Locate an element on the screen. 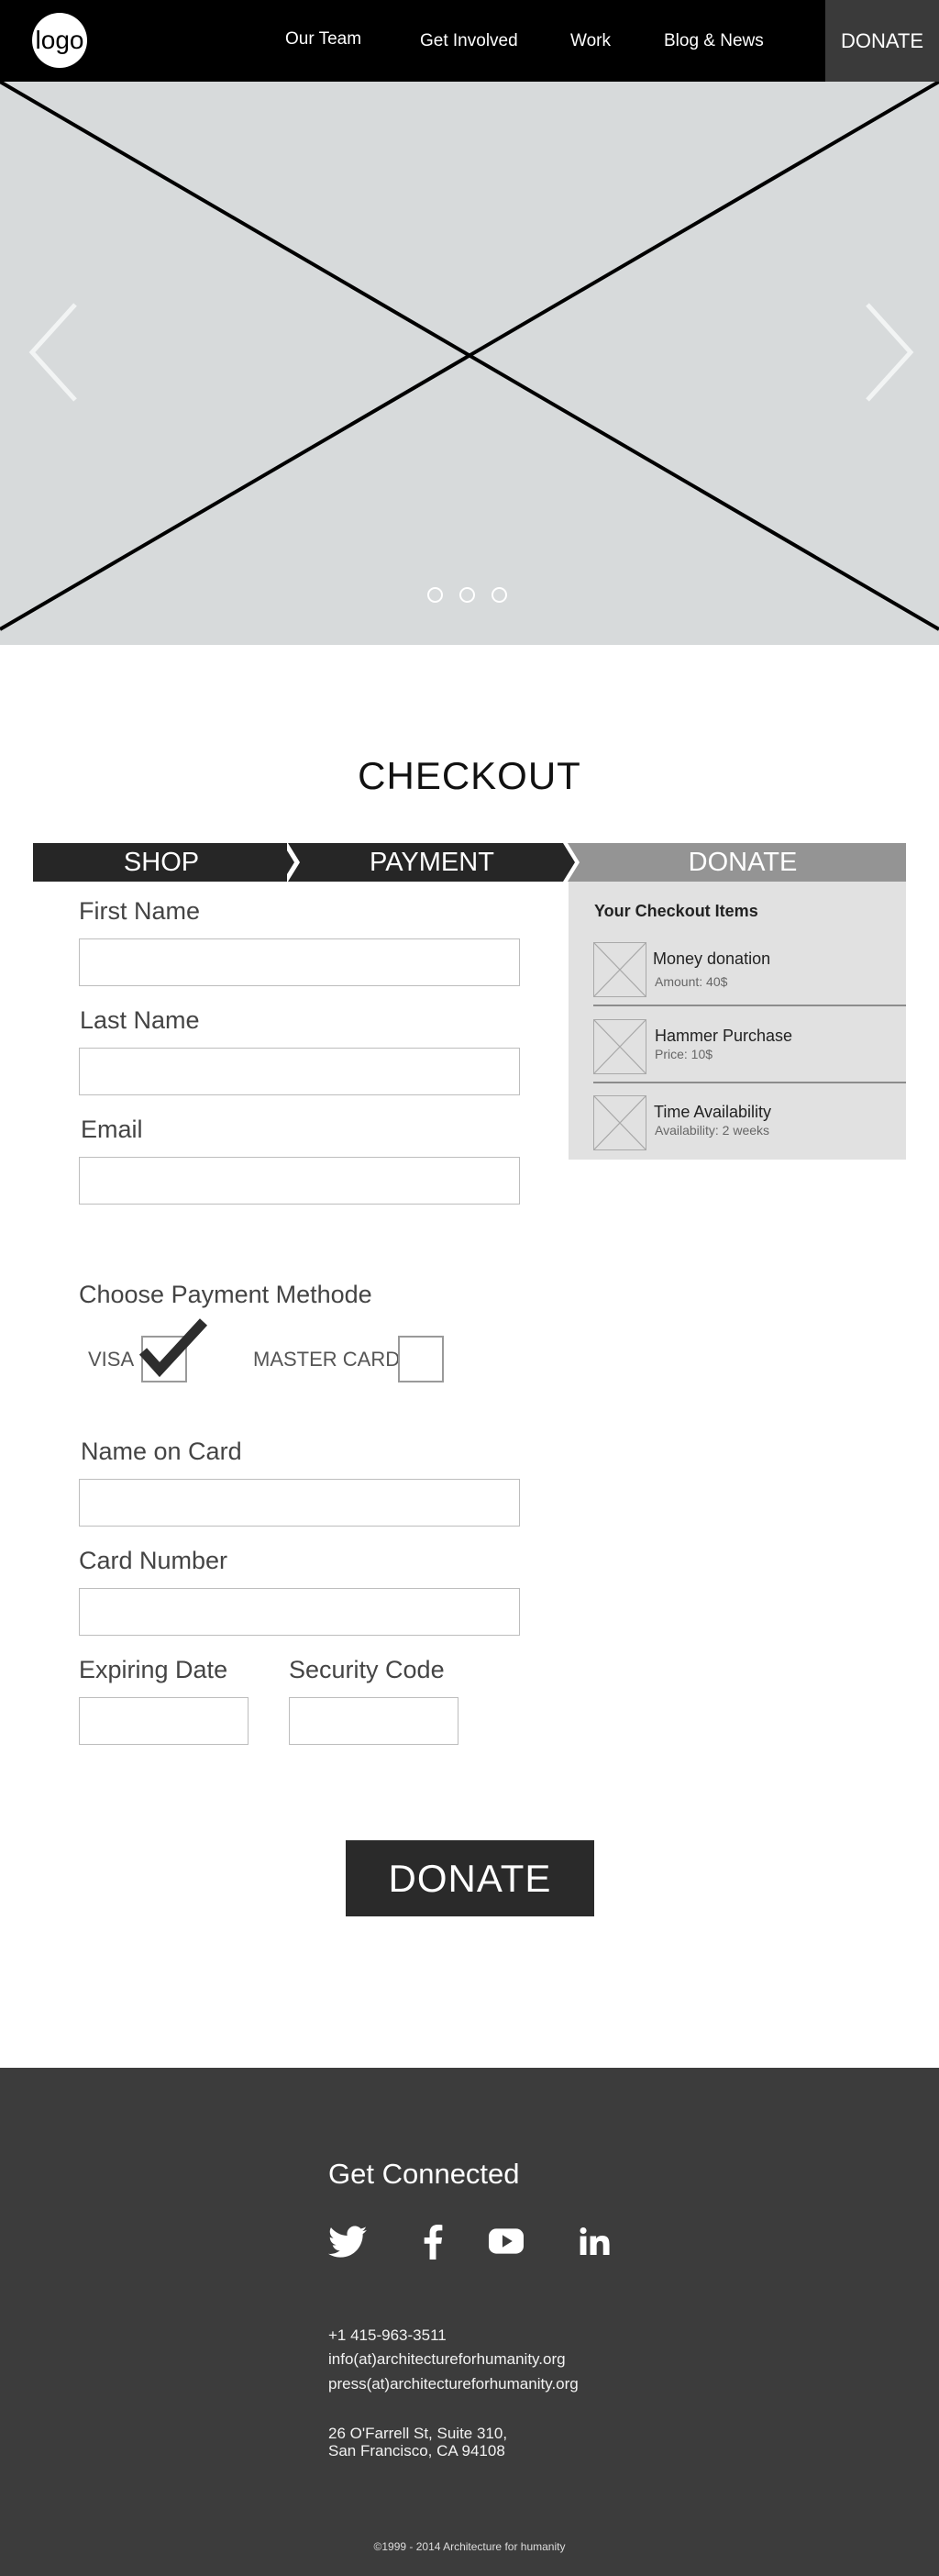 Image resolution: width=939 pixels, height=2576 pixels. footer-address-line1: 26 O'Farrell St, Suite 310, is located at coordinates (418, 2433).